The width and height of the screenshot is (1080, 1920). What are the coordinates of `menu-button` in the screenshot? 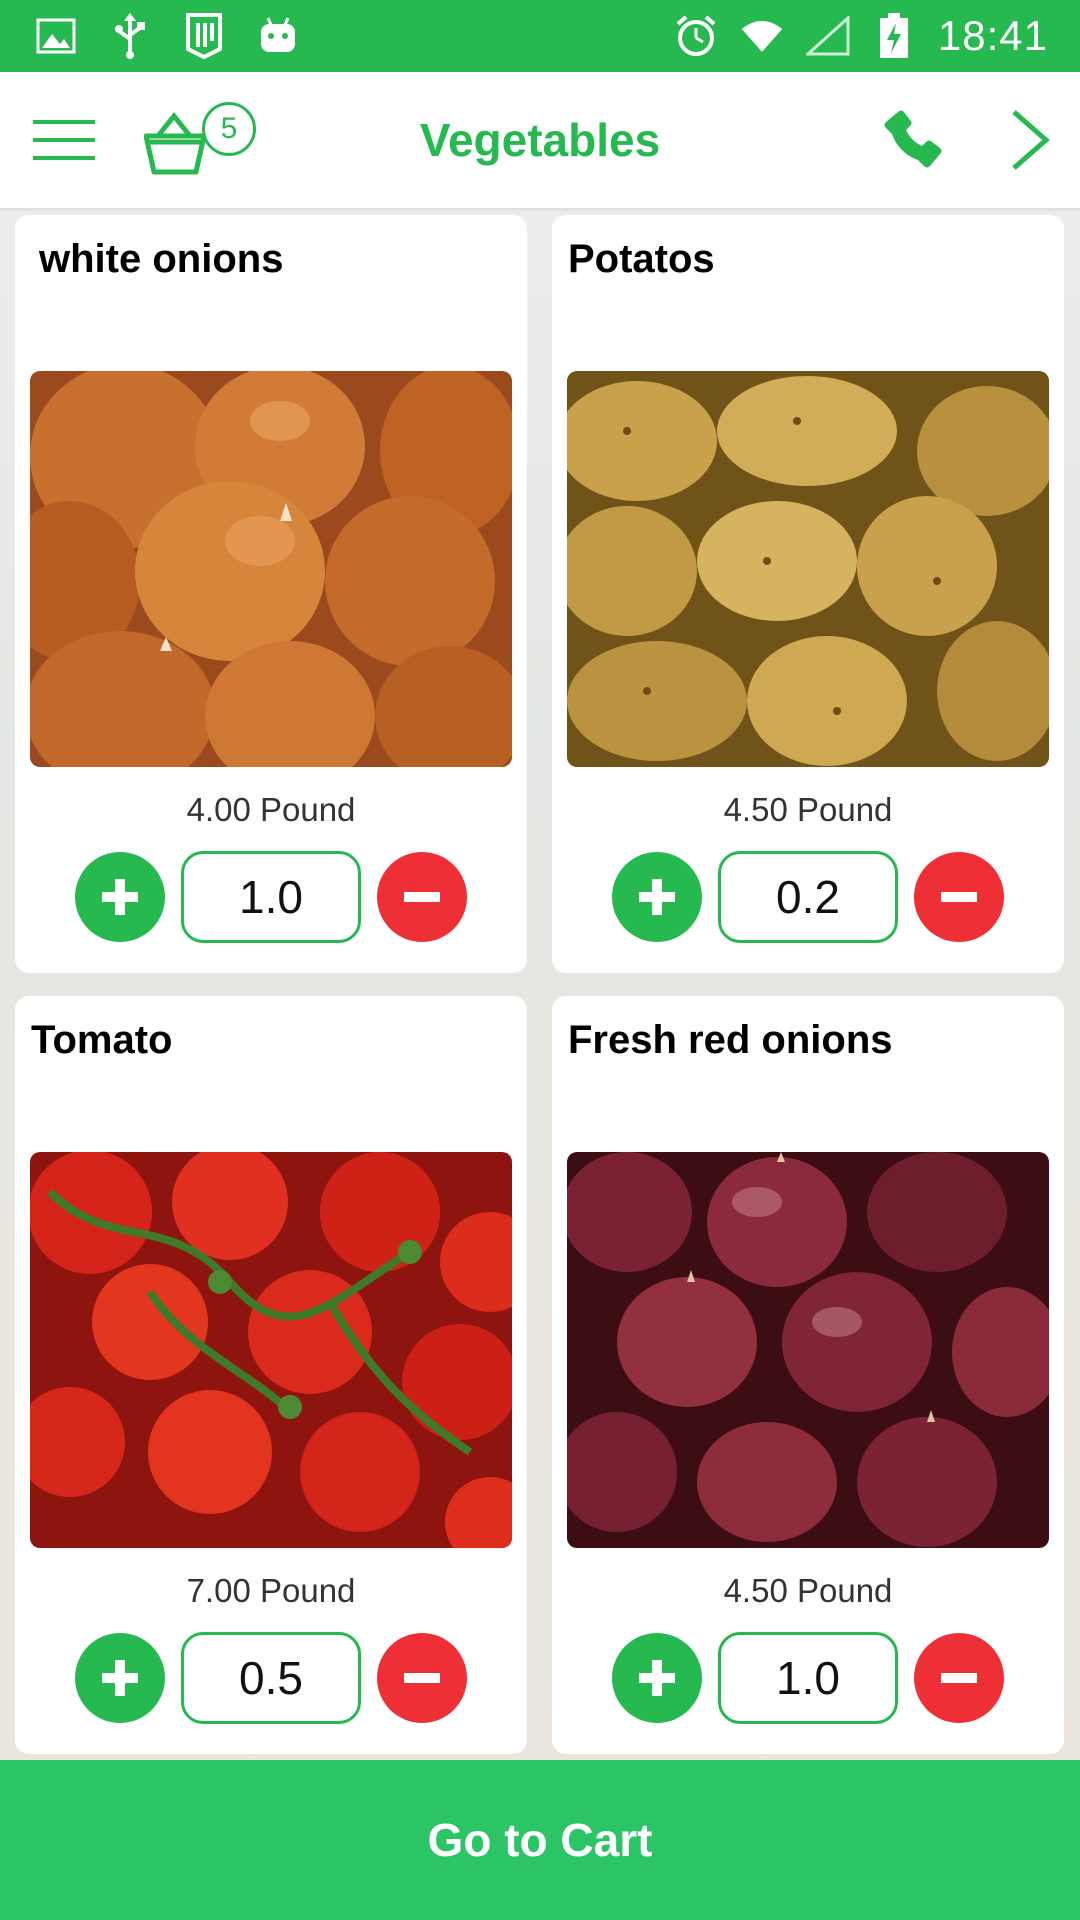 It's located at (64, 140).